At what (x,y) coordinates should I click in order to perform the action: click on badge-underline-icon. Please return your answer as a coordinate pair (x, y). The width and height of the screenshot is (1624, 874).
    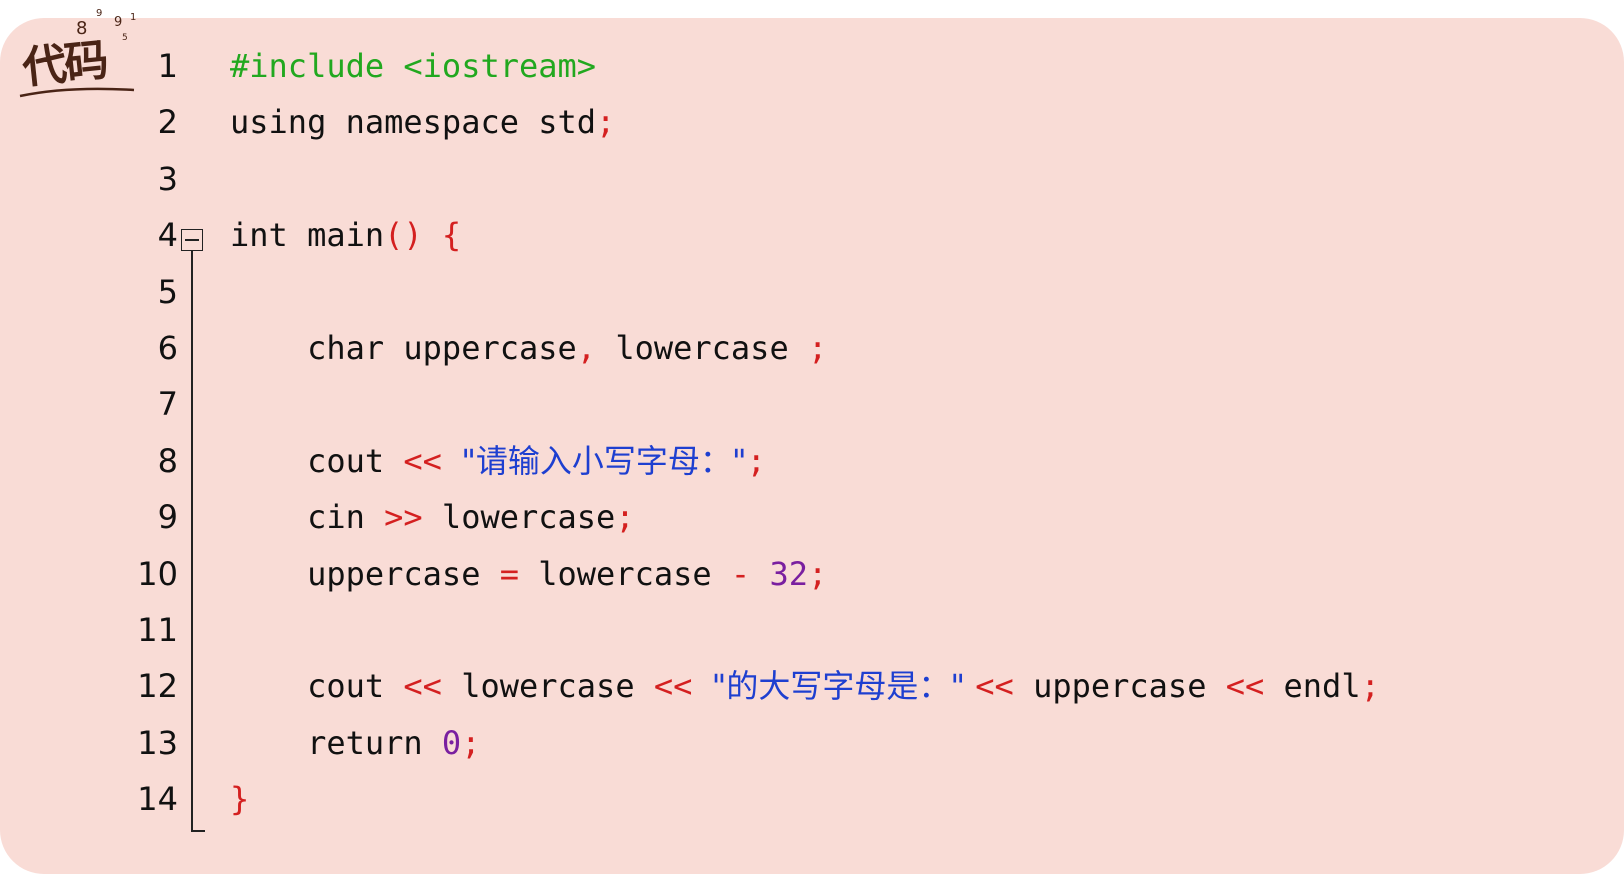
    Looking at the image, I should click on (77, 92).